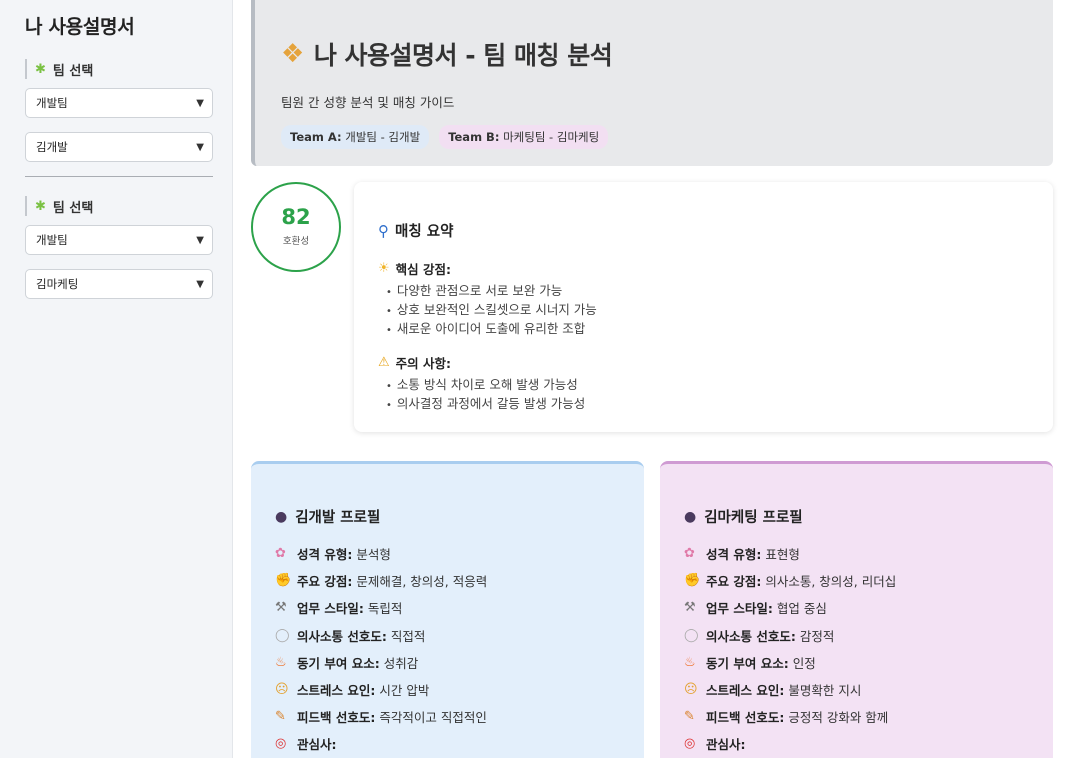 Image resolution: width=1068 pixels, height=758 pixels. Describe the element at coordinates (459, 662) in the screenshot. I see `profile-row: ♨ 동기 부여 요소: 성취감` at that location.